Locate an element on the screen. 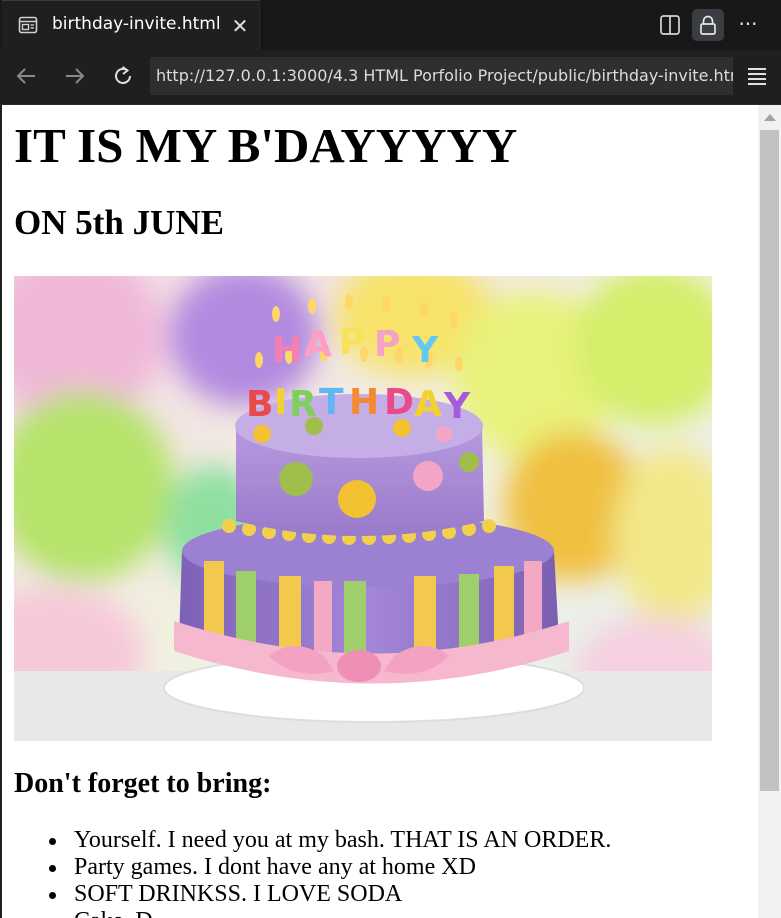 Image resolution: width=781 pixels, height=918 pixels. lock-button is located at coordinates (708, 25).